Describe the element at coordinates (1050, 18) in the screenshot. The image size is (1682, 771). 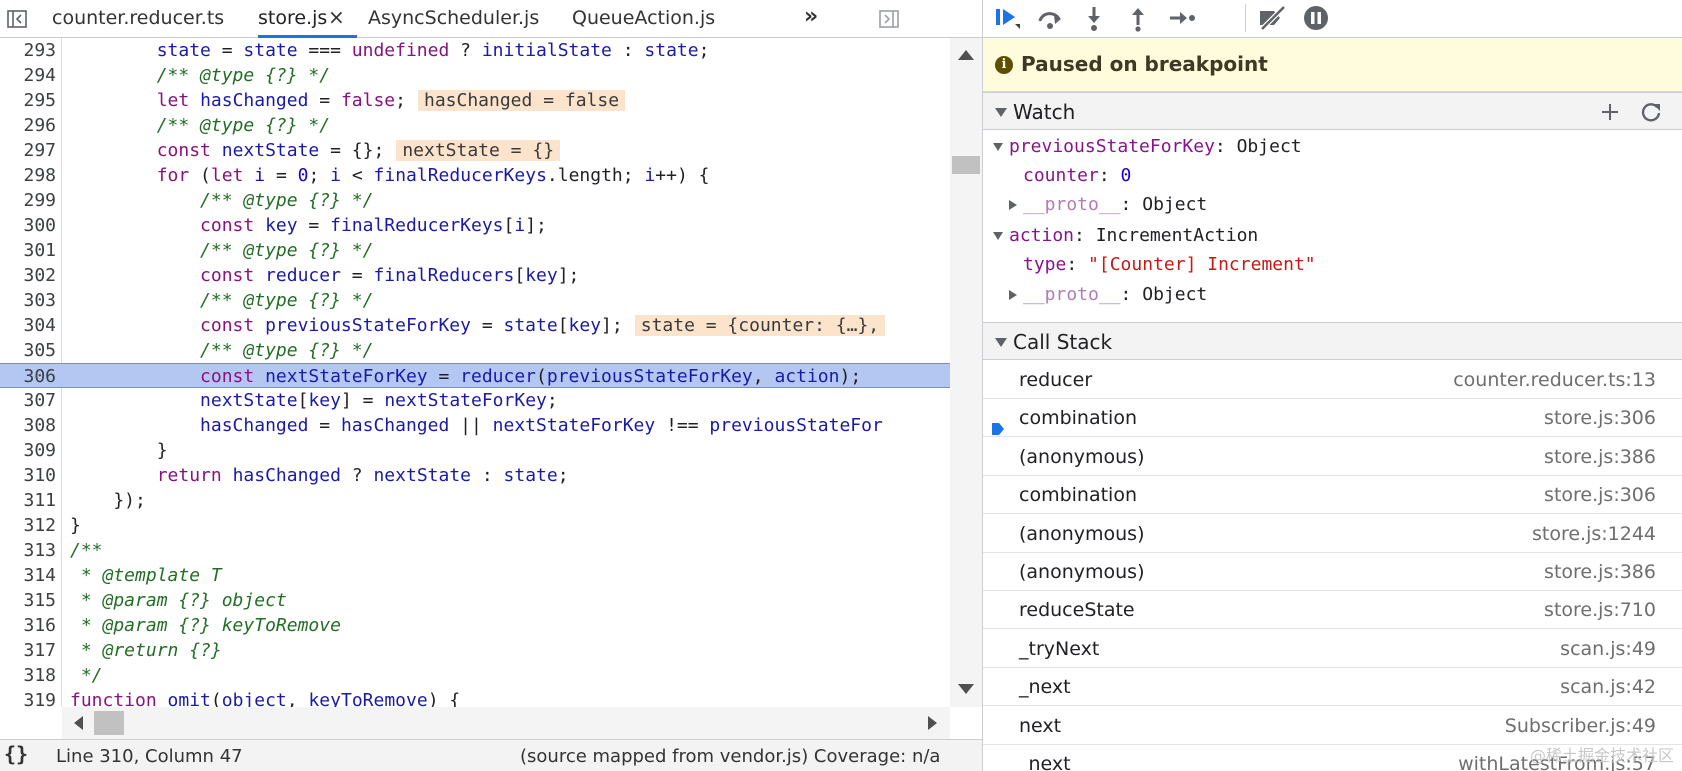
I see `step-over-button` at that location.